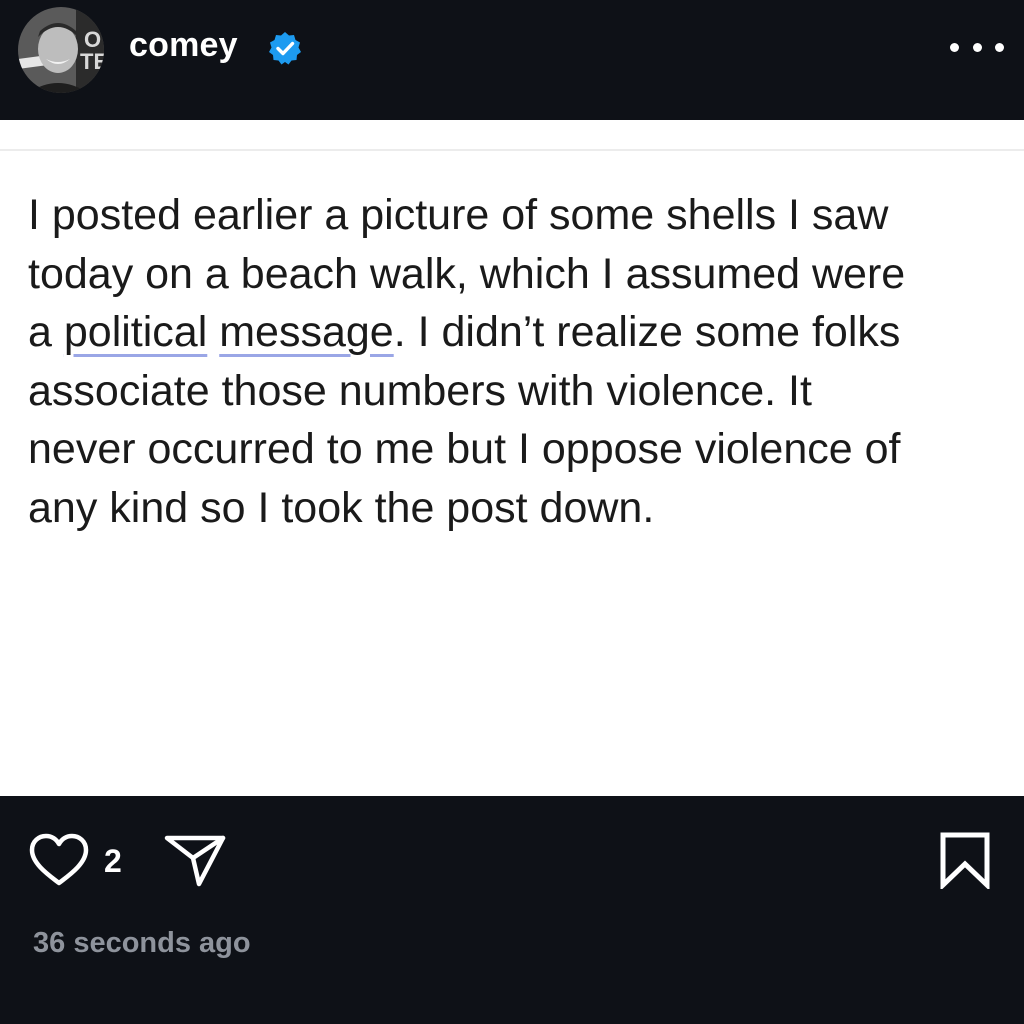 Image resolution: width=1024 pixels, height=1024 pixels. Describe the element at coordinates (183, 45) in the screenshot. I see `username: comey` at that location.